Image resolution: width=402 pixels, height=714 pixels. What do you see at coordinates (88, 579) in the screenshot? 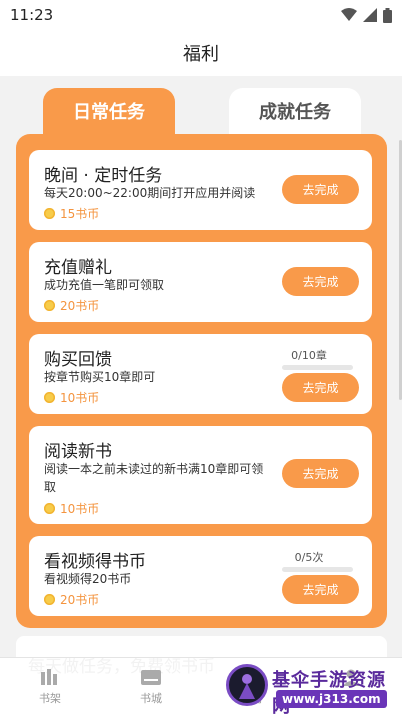
I see `task-desc: 看视频得20书币` at bounding box center [88, 579].